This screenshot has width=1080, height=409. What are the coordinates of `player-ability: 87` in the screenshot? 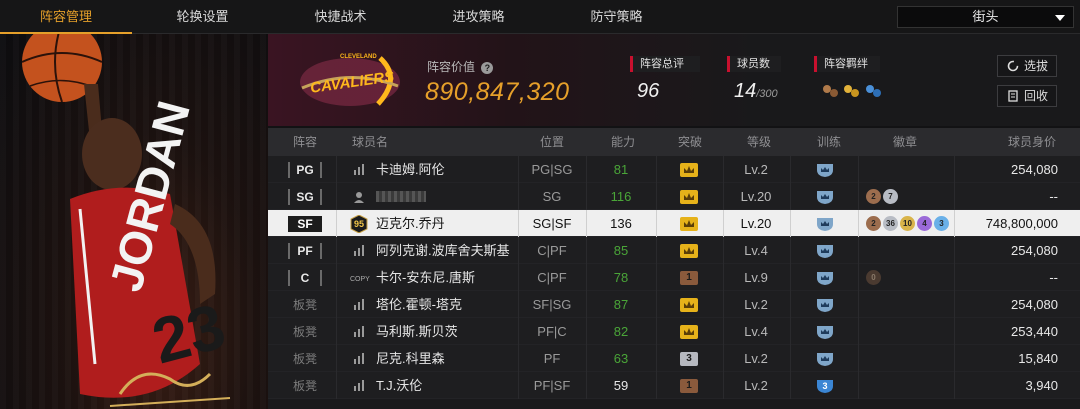 It's located at (621, 304).